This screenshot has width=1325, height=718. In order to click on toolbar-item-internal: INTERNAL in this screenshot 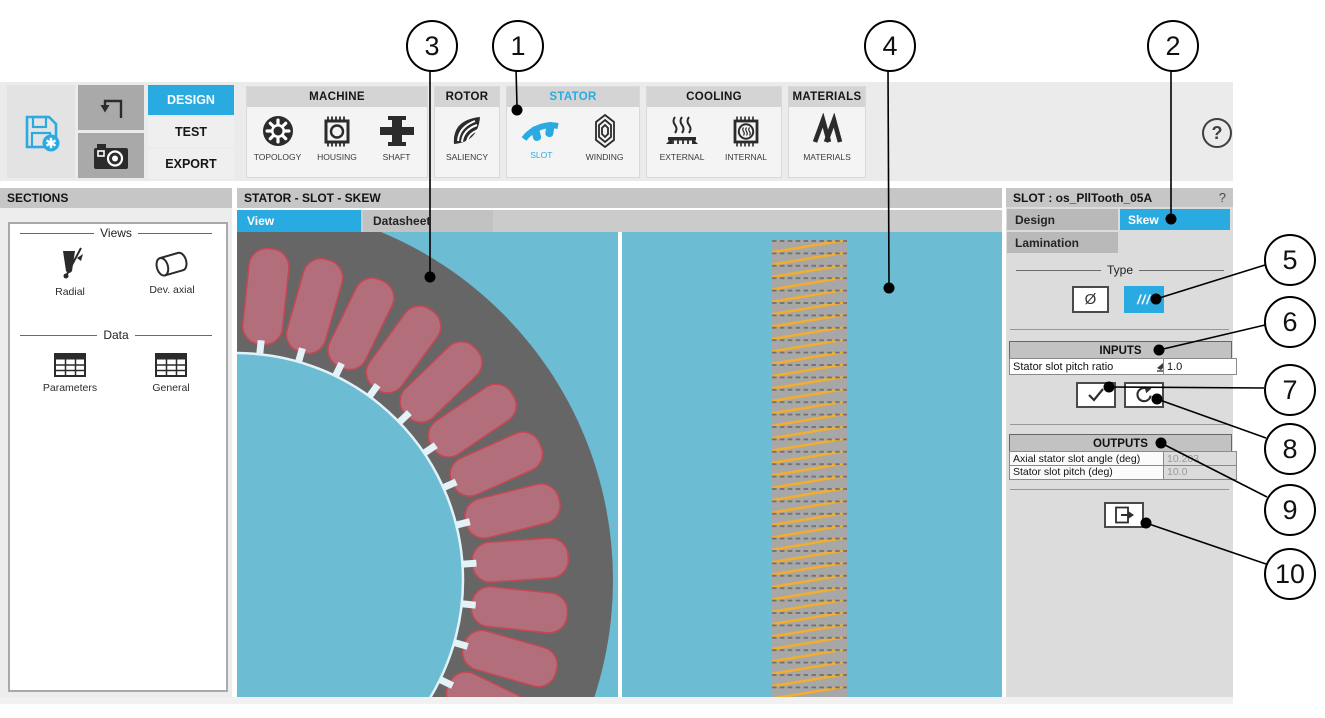, I will do `click(746, 137)`.